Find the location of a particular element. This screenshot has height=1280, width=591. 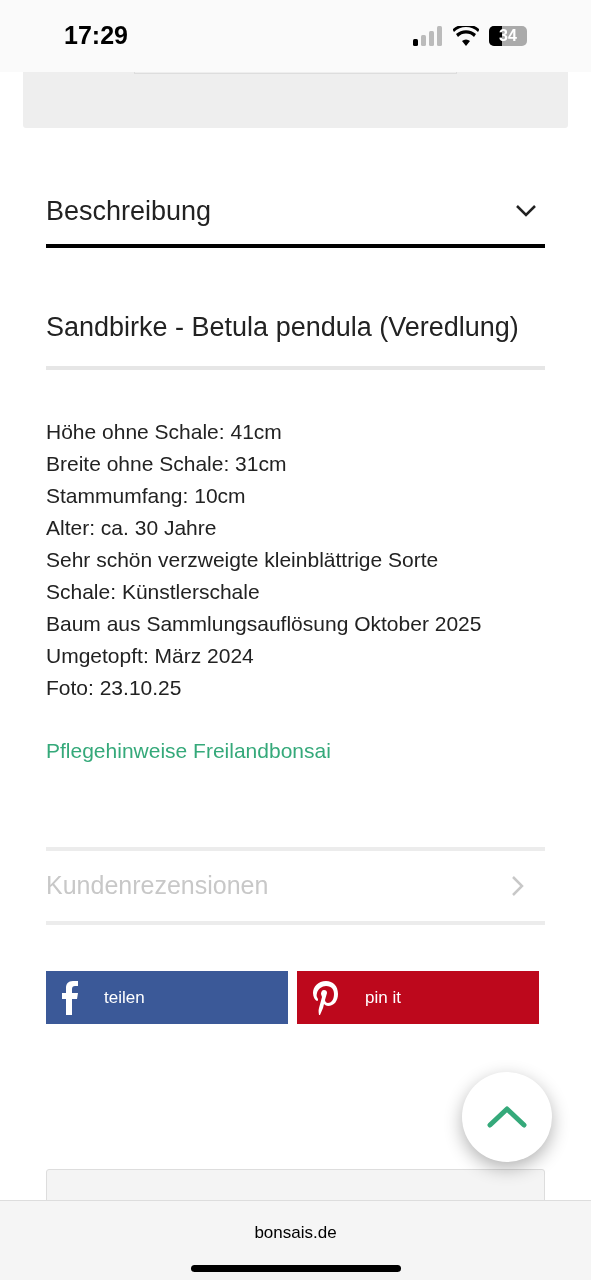

detail-line: Breite ohne Schale: 31cm is located at coordinates (167, 464).